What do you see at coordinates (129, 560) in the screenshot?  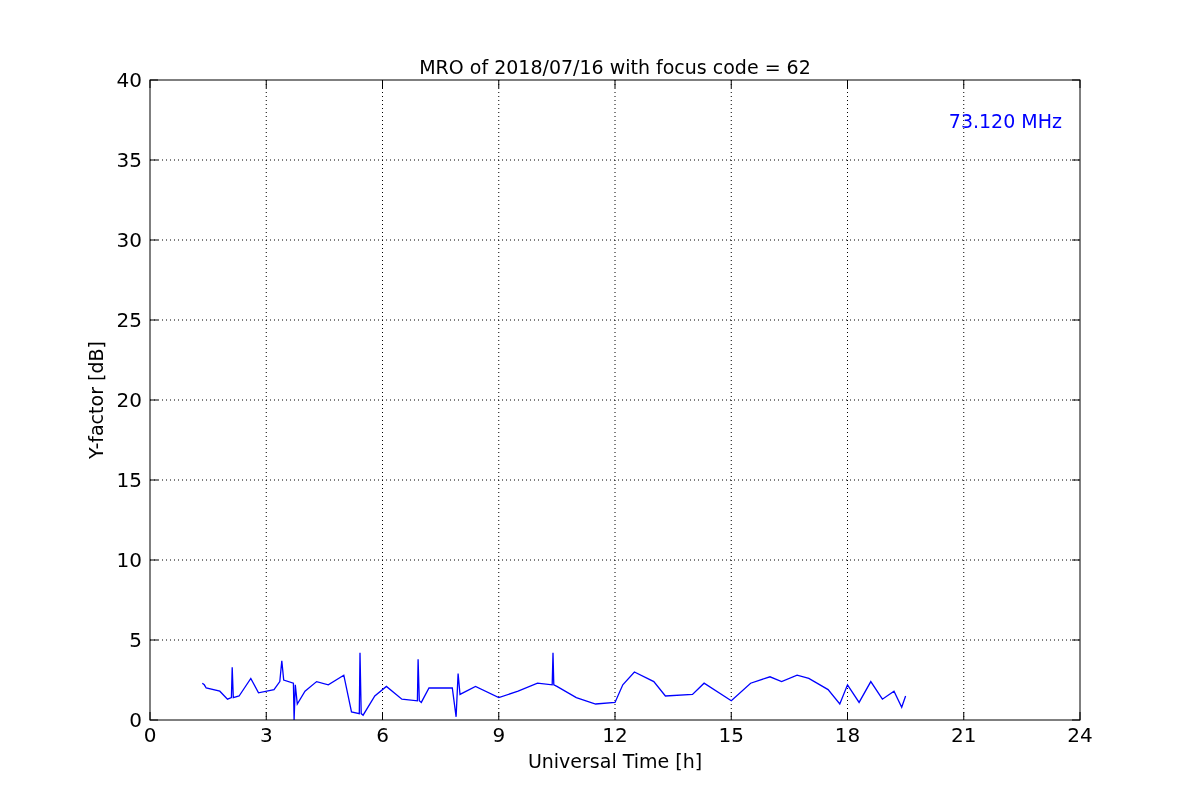 I see `tick-label: 10` at bounding box center [129, 560].